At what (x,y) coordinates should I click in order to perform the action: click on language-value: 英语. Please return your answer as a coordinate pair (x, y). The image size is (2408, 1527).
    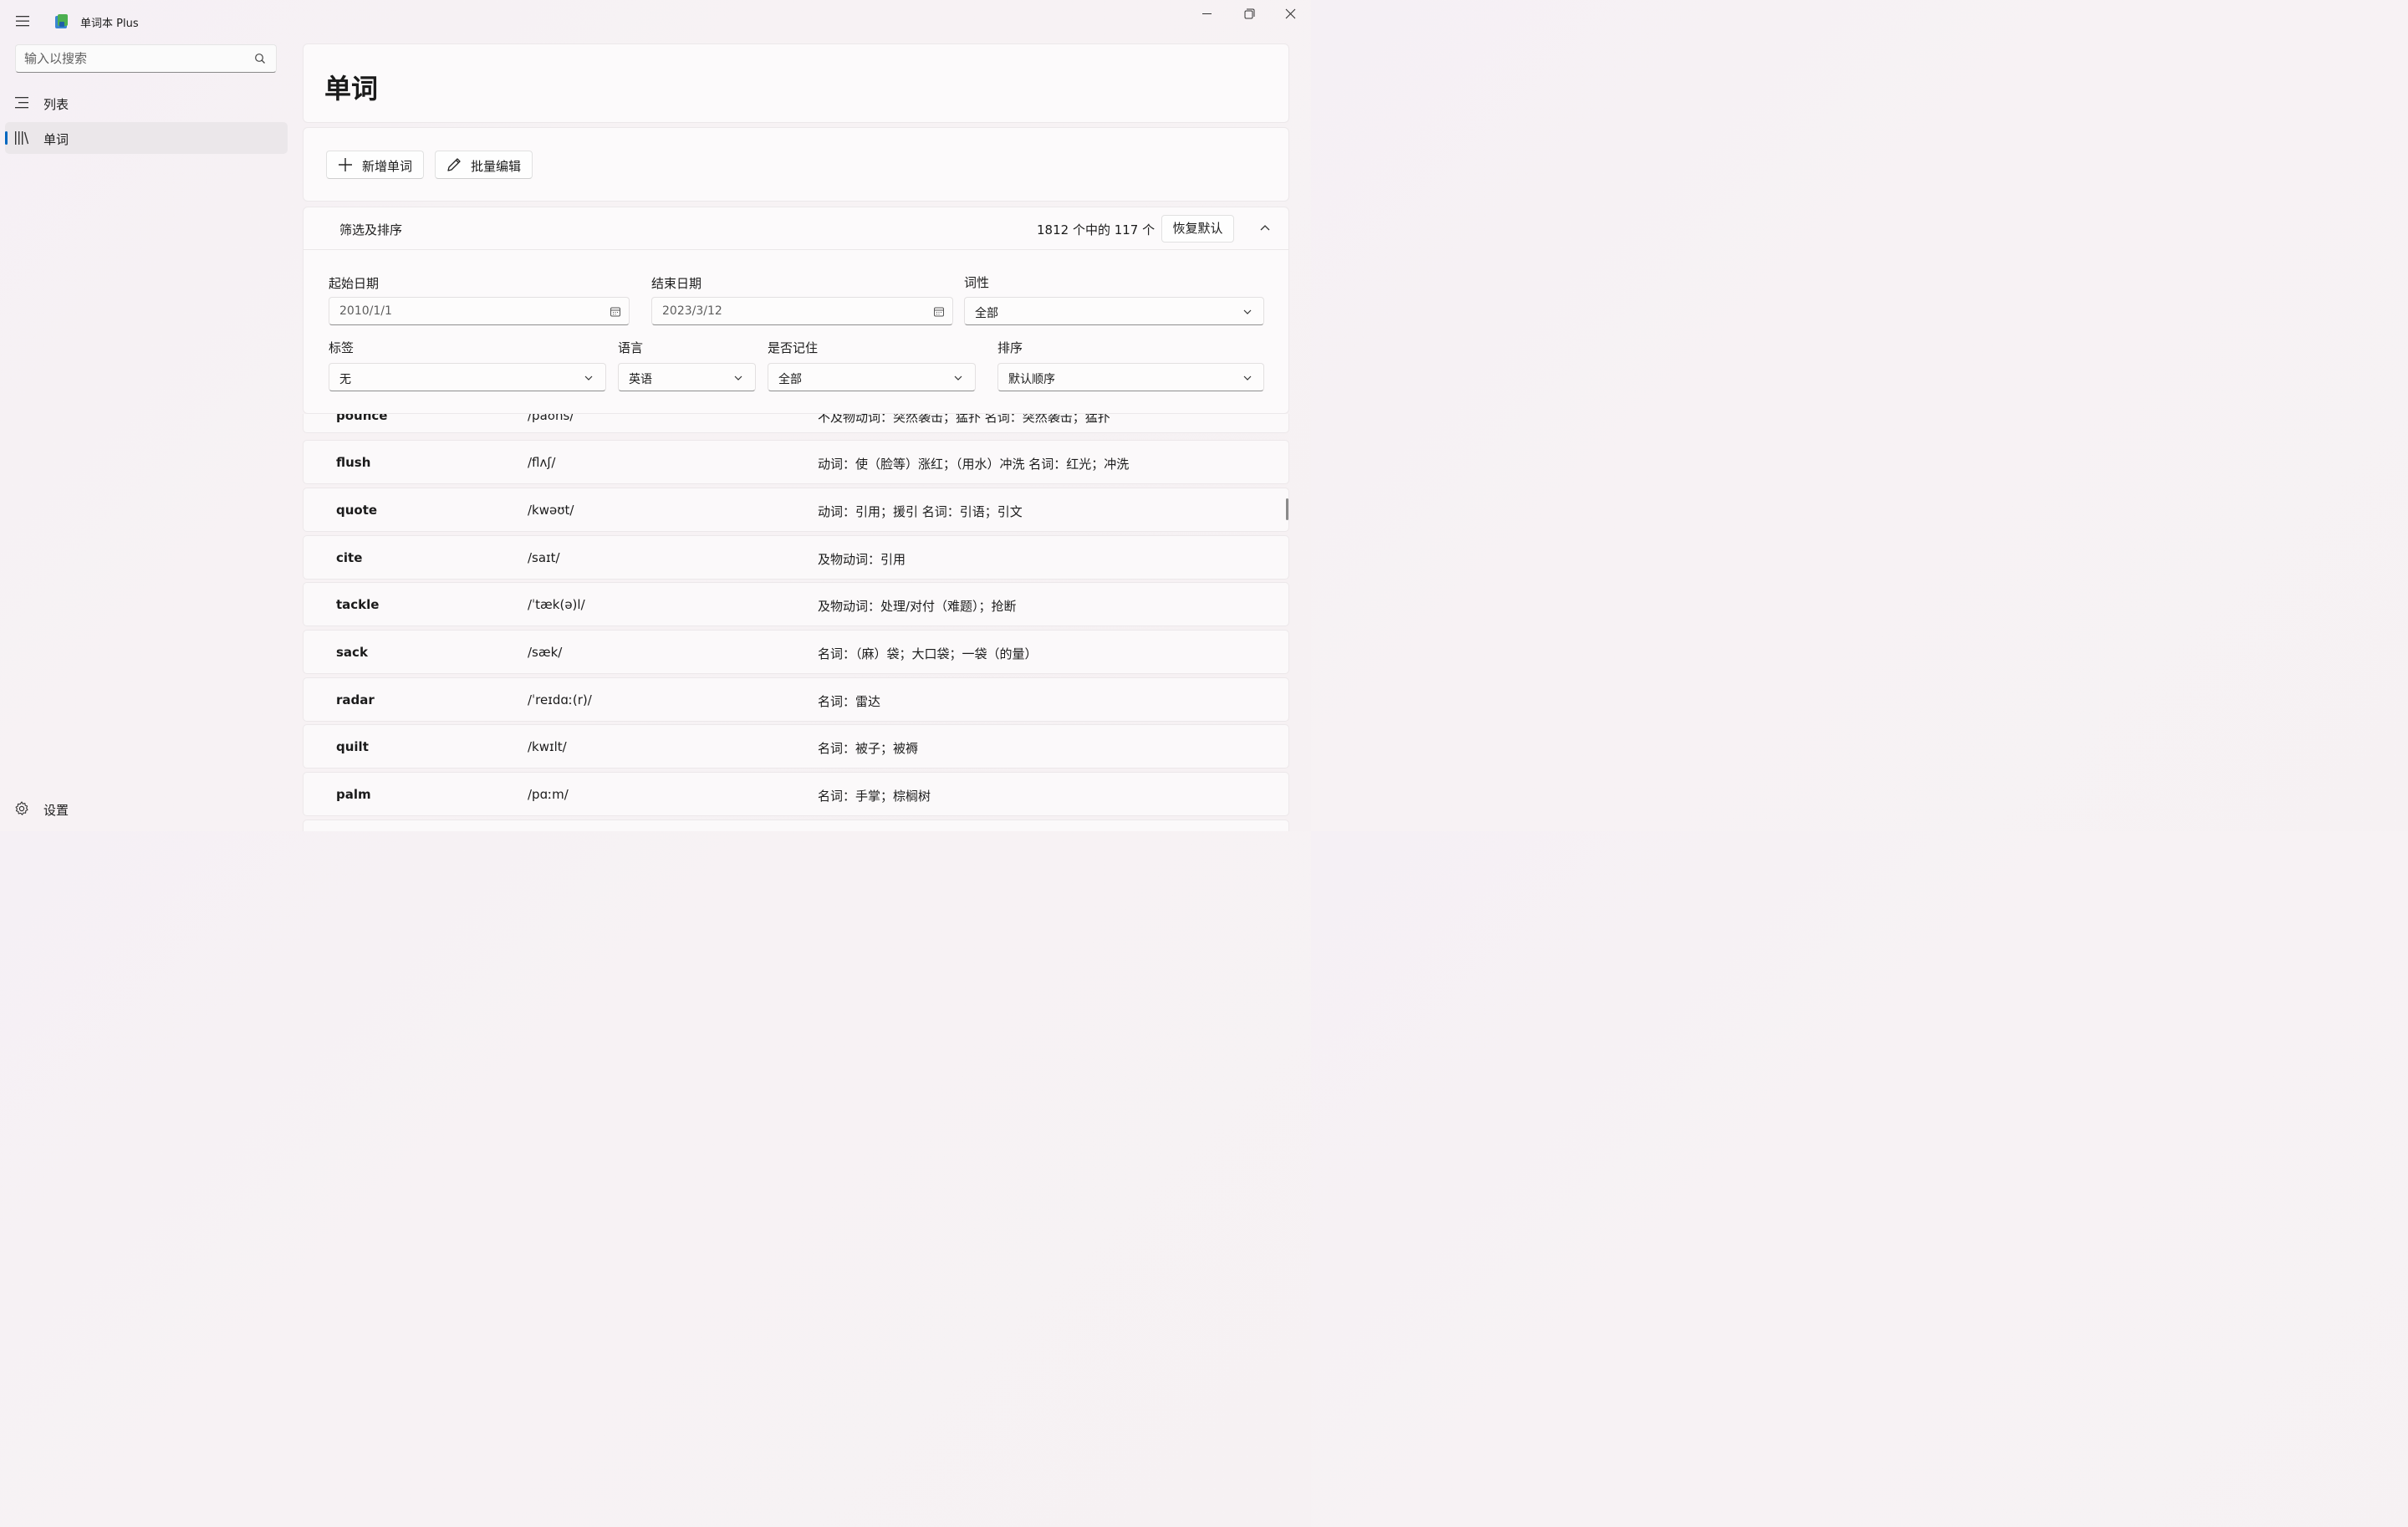
    Looking at the image, I should click on (640, 380).